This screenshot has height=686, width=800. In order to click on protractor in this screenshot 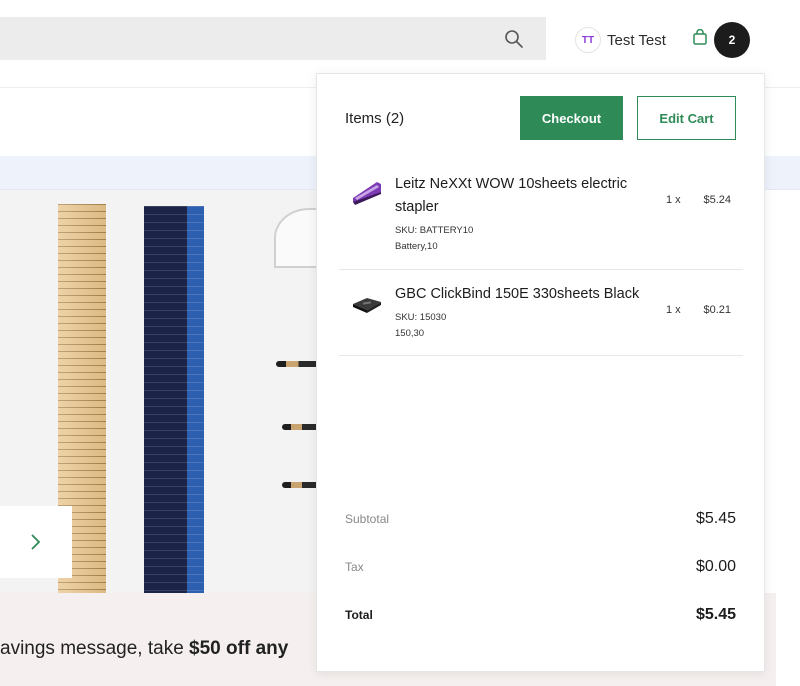, I will do `click(297, 238)`.